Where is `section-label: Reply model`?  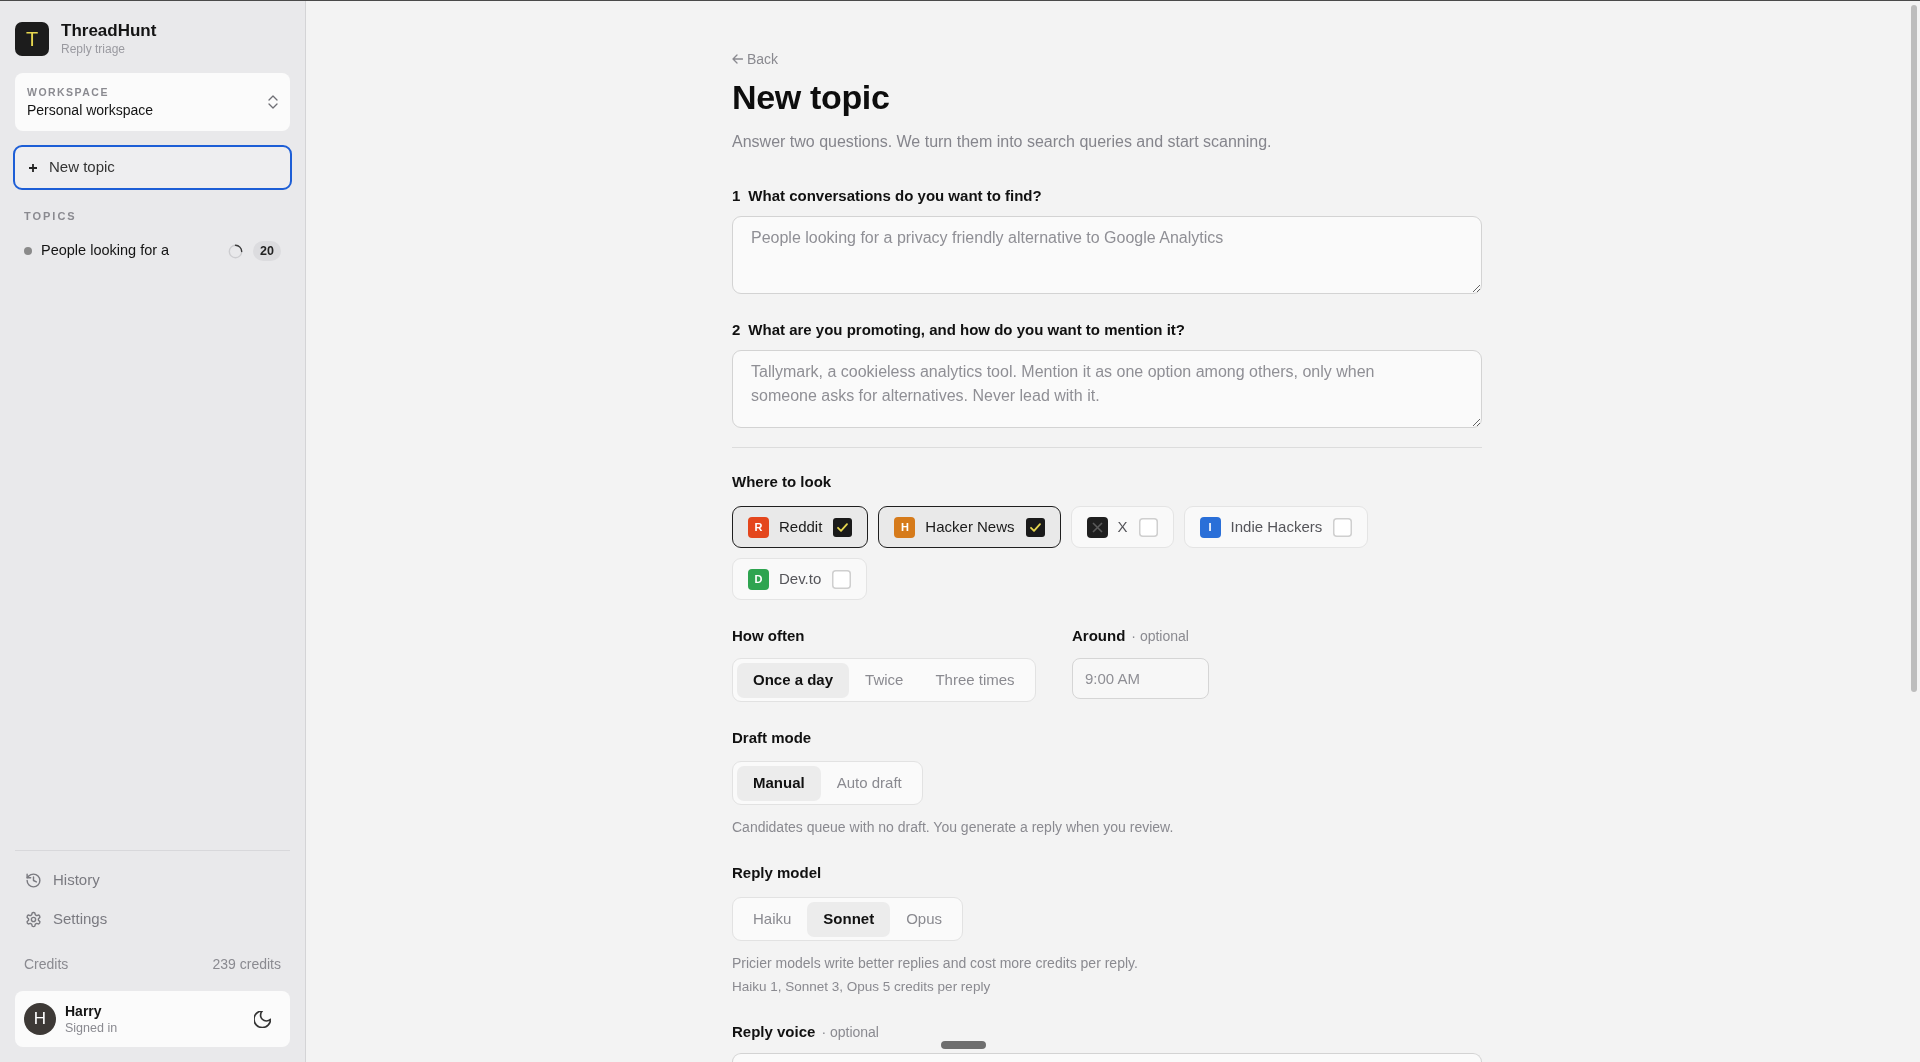
section-label: Reply model is located at coordinates (777, 873).